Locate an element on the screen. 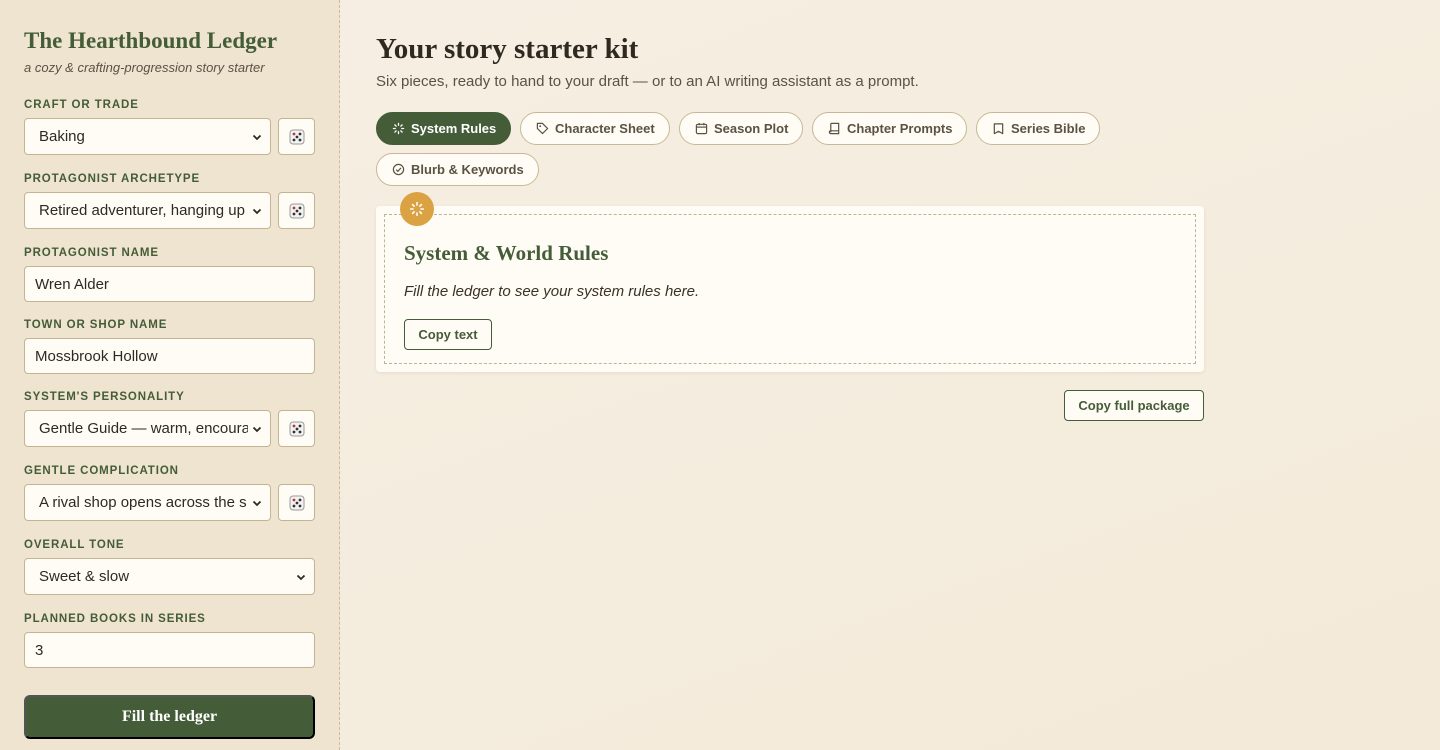  randomize-archetype-button is located at coordinates (296, 210).